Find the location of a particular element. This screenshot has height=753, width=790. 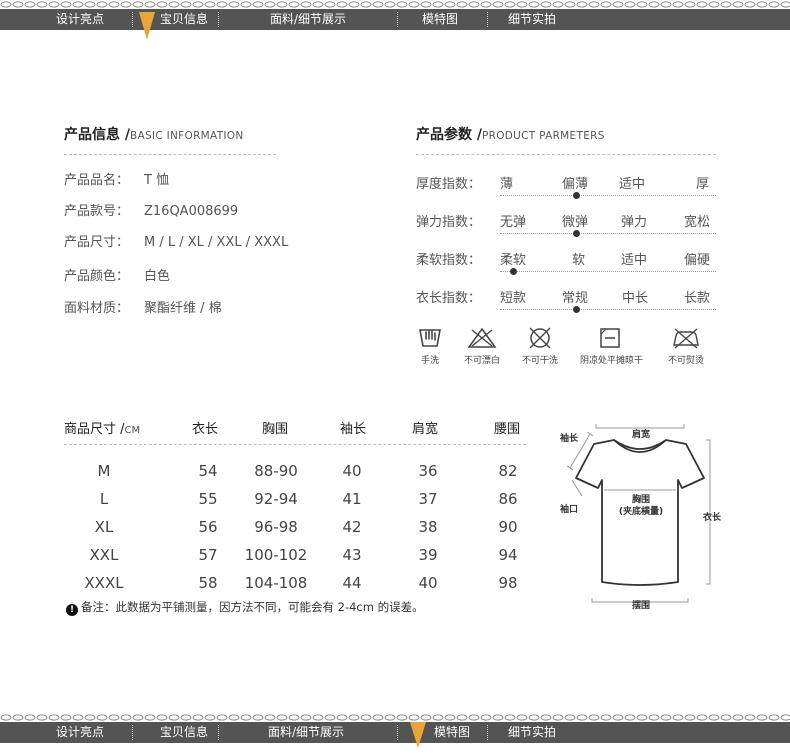

size-cell-value: 90 is located at coordinates (508, 527).